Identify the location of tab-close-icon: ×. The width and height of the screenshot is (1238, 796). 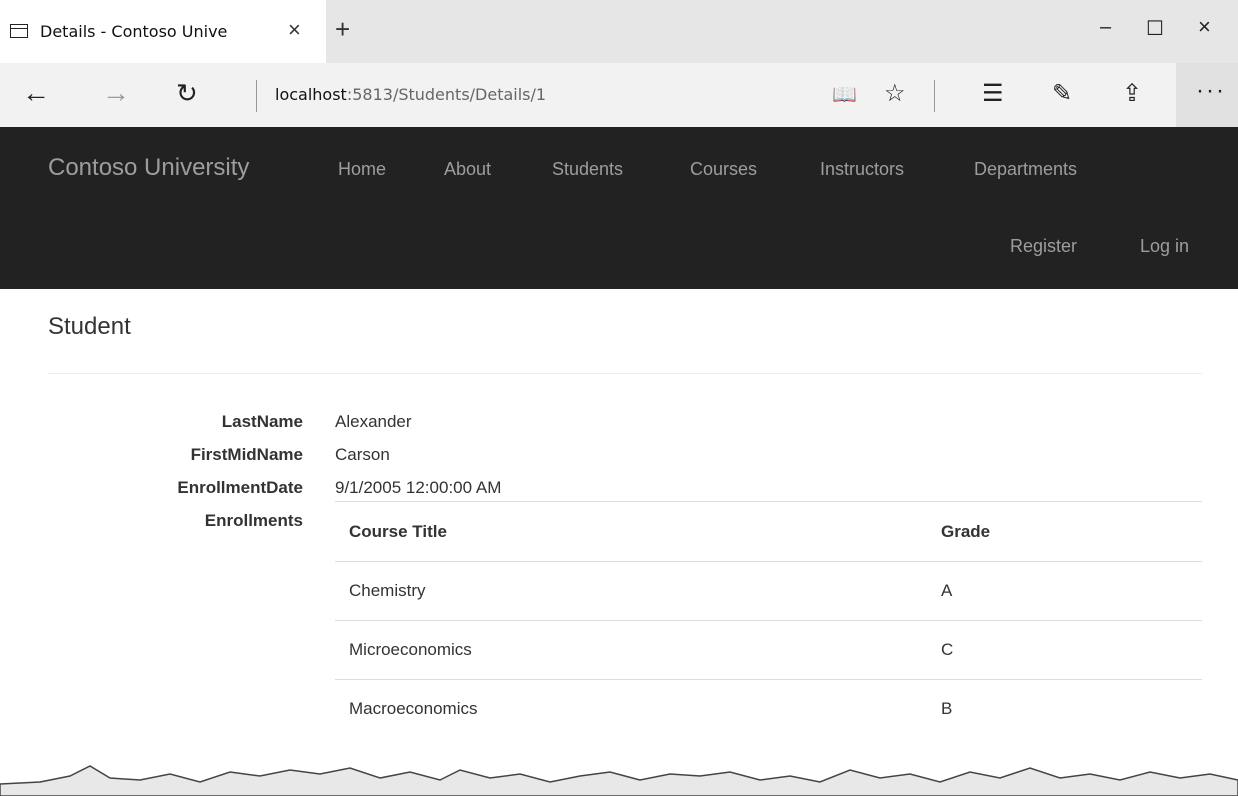
(294, 30).